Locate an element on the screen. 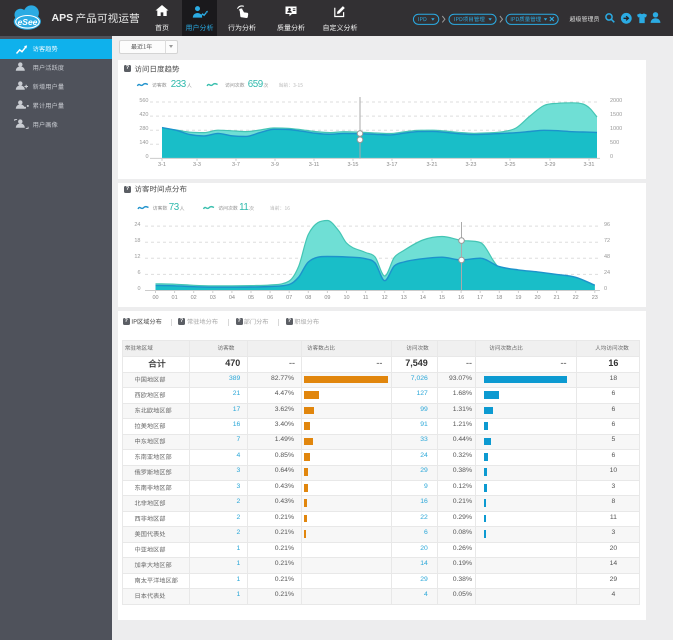  svg-text: eSee is located at coordinates (28, 22).